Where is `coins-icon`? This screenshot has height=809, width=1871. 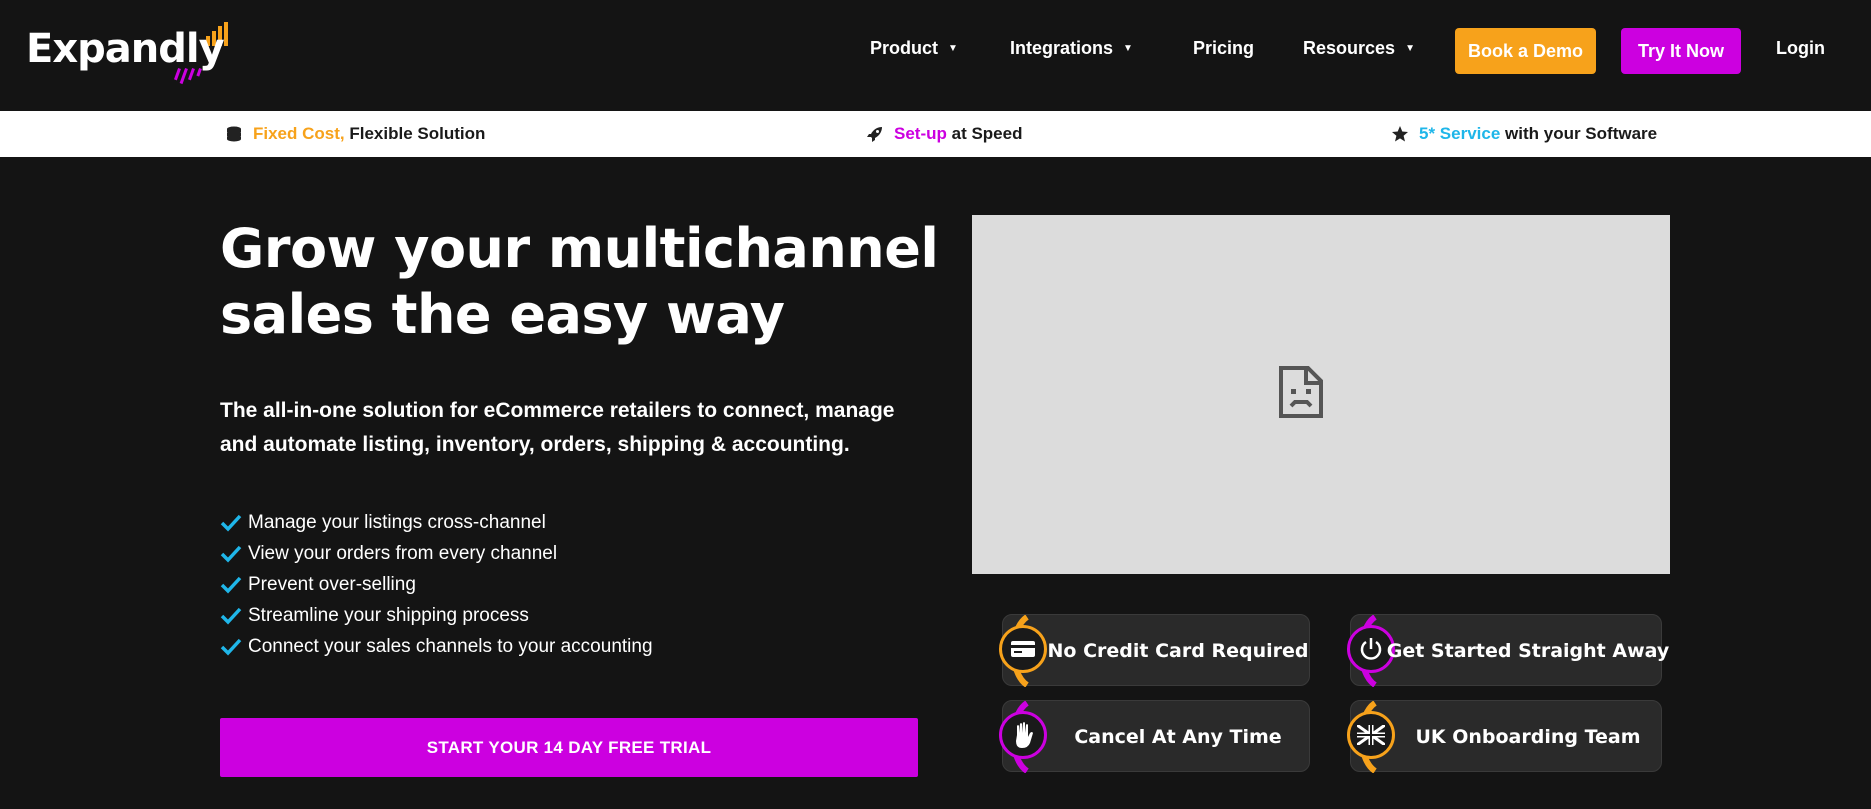
coins-icon is located at coordinates (234, 134).